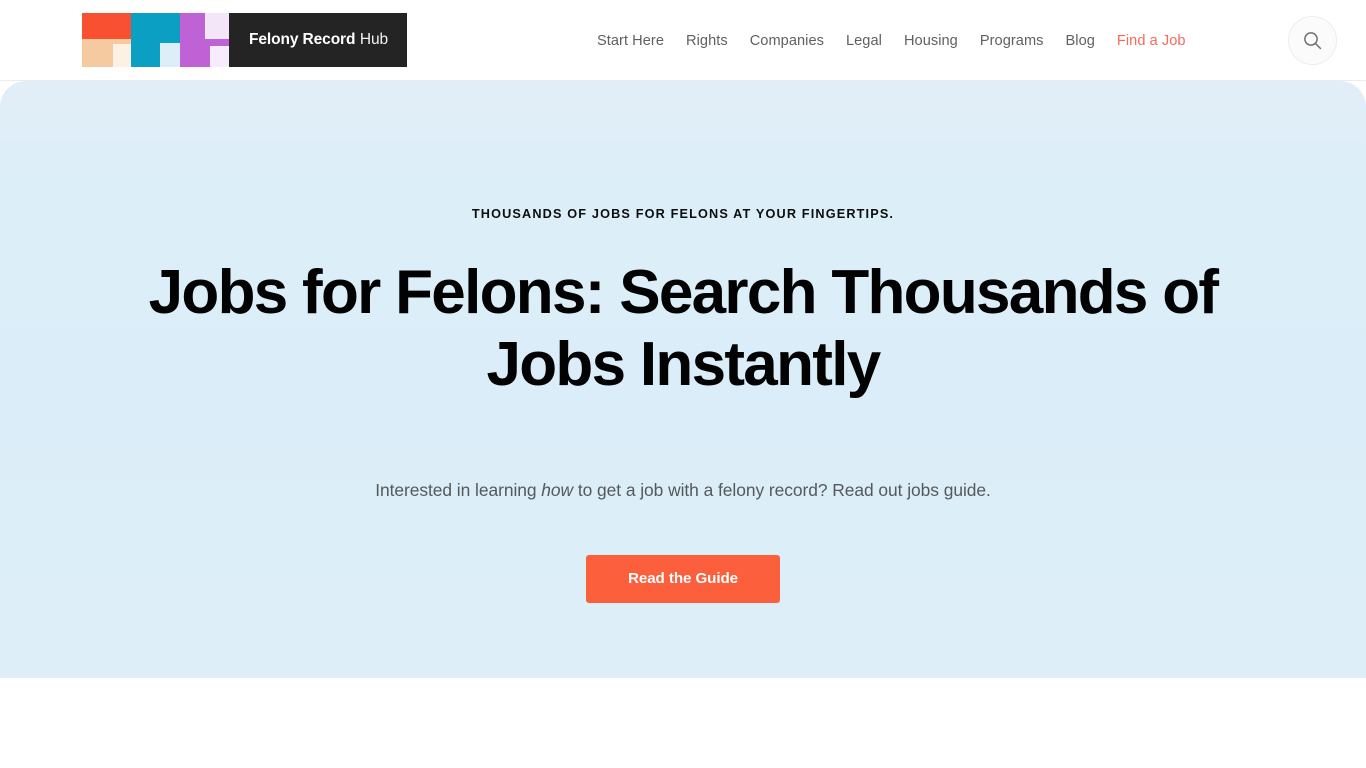 The image size is (1366, 768). What do you see at coordinates (302, 39) in the screenshot?
I see `brand-name-strong: Felony Record` at bounding box center [302, 39].